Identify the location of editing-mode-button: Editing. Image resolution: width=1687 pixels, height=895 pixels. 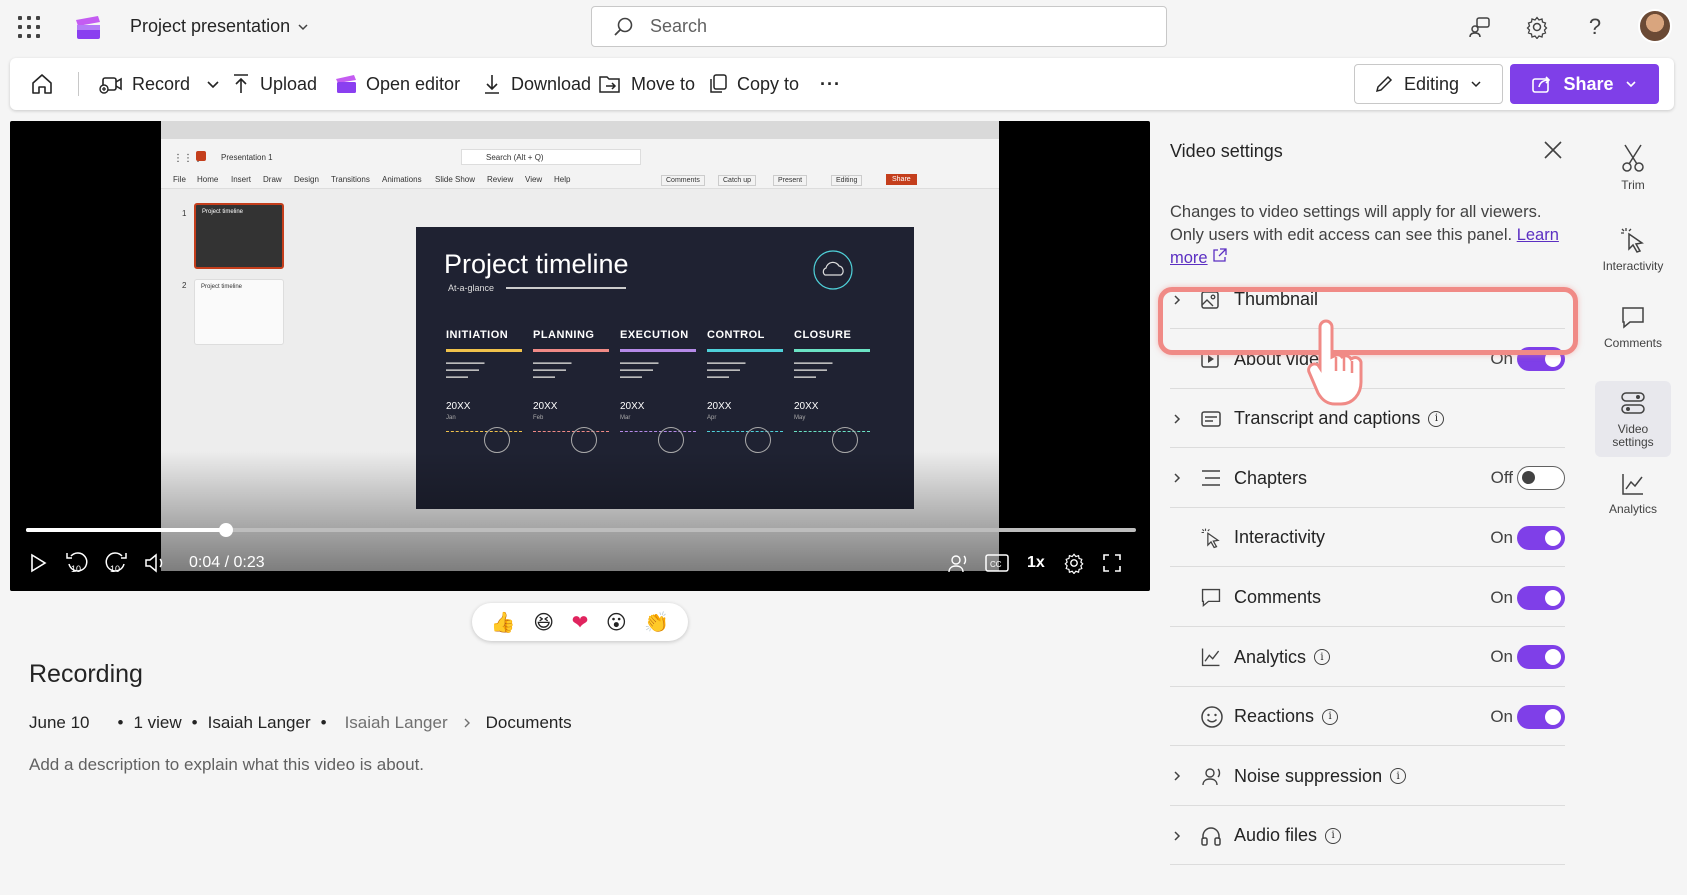
(1428, 84).